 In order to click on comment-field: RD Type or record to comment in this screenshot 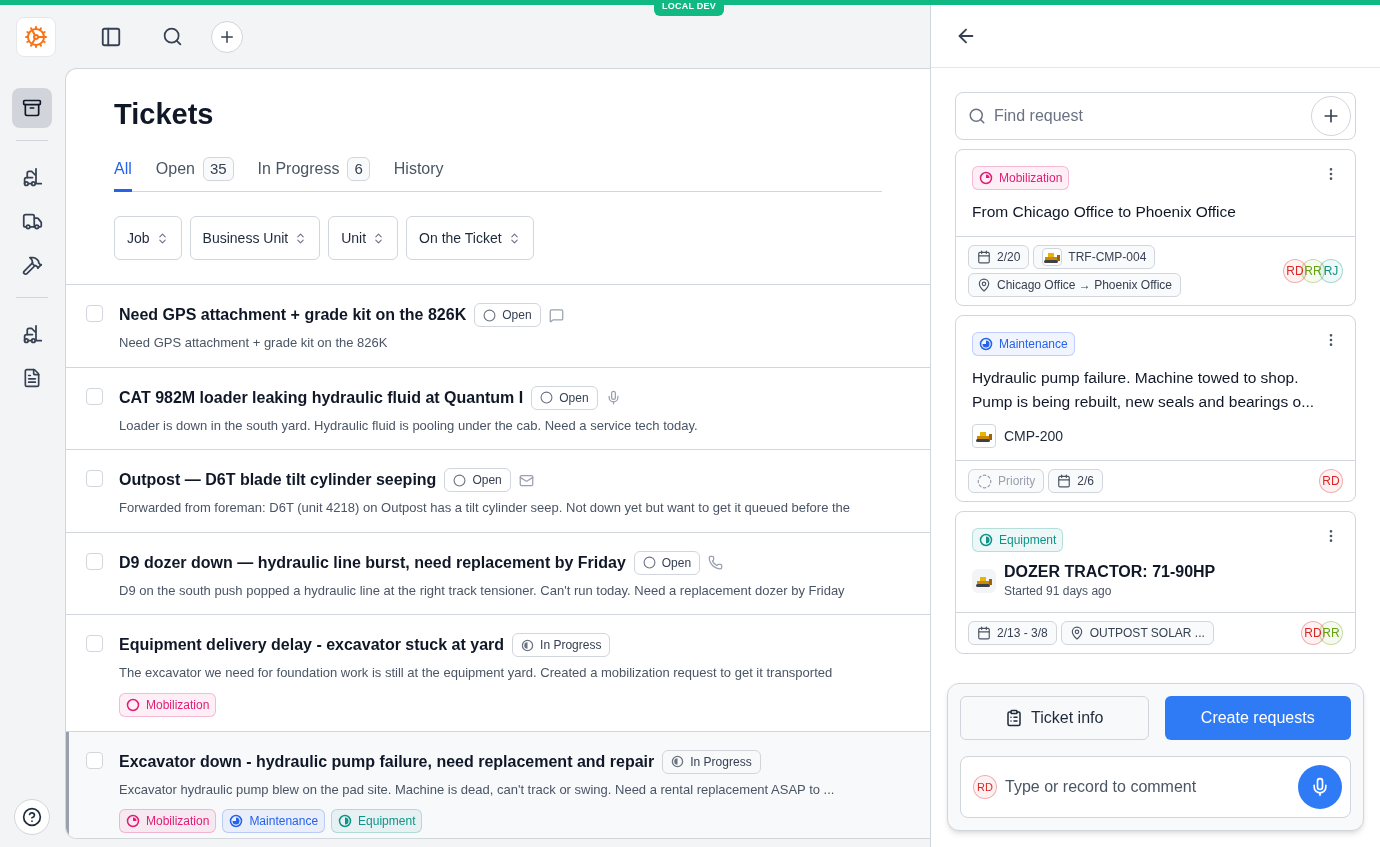, I will do `click(1155, 787)`.